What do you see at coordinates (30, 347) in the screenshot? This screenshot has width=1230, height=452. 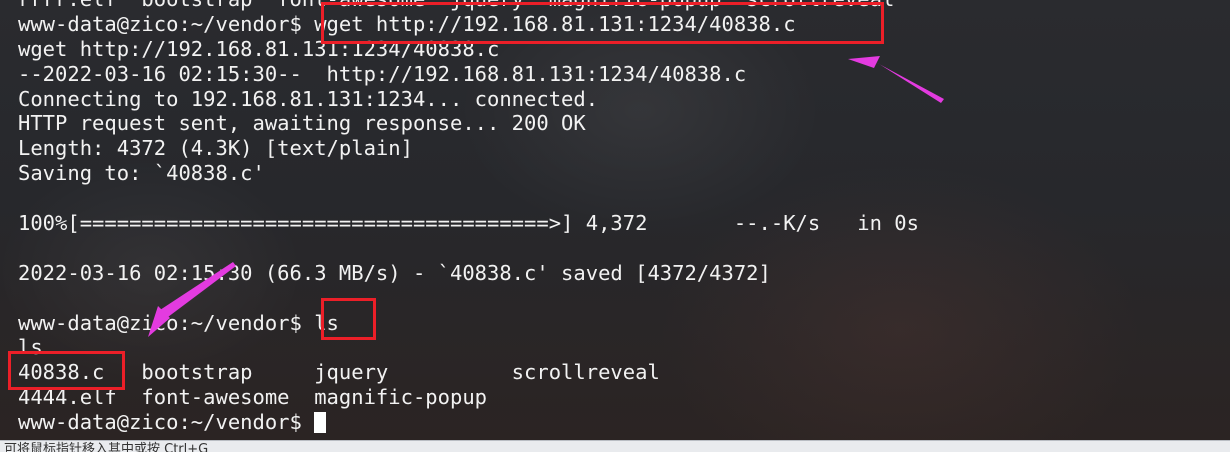 I see `terminal-line-ls-echo: ls` at bounding box center [30, 347].